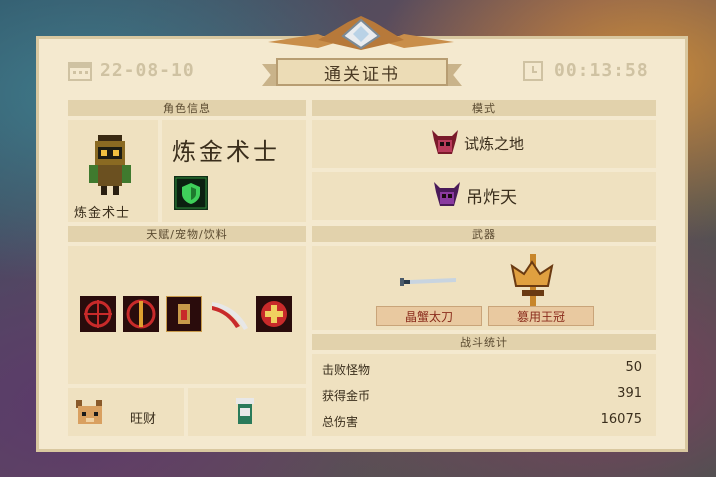  I want to click on mode-item-1: 试炼之地, so click(478, 143).